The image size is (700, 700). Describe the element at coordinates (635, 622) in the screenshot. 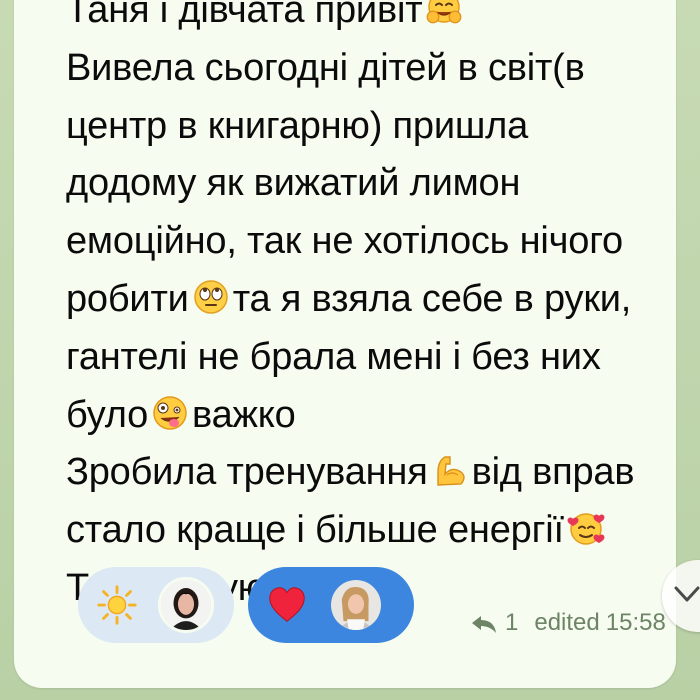

I see `message-time: 15:58` at that location.